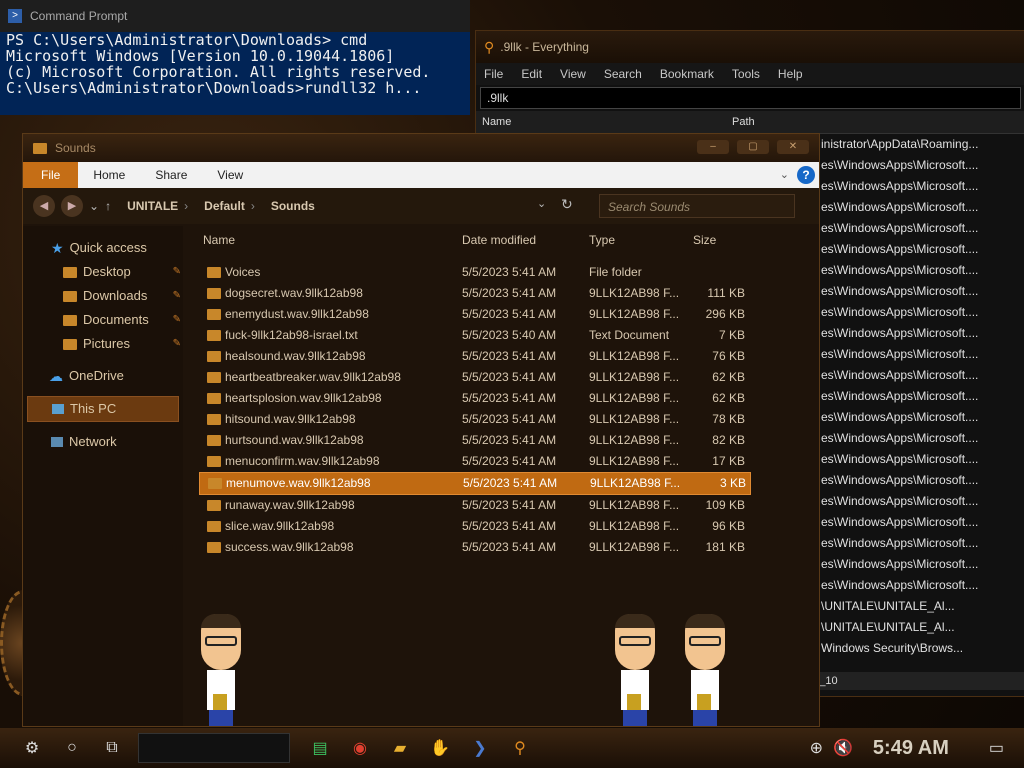  I want to click on nav-downloads: Downloads ✎, so click(103, 296).